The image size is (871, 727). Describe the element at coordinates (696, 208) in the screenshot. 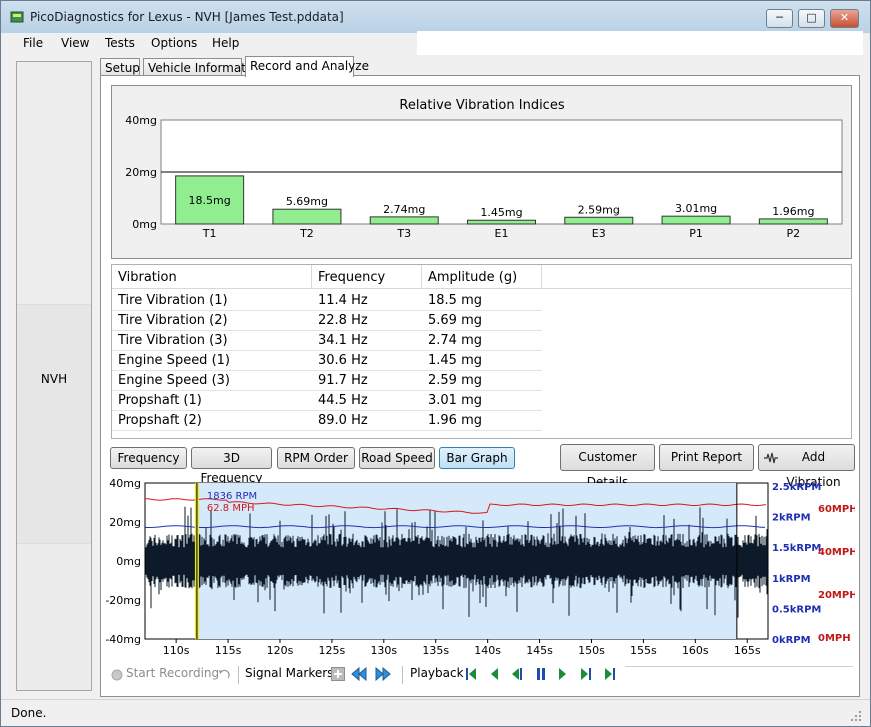

I see `bar-value-label: 3.01mg` at that location.